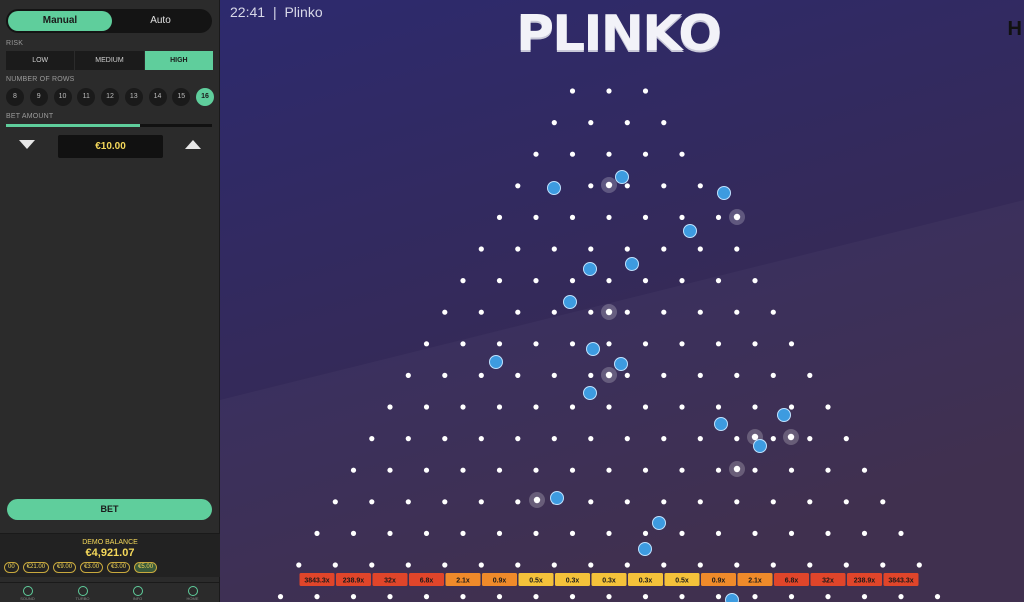 The image size is (1024, 602). I want to click on rows-8-button: 8, so click(15, 97).